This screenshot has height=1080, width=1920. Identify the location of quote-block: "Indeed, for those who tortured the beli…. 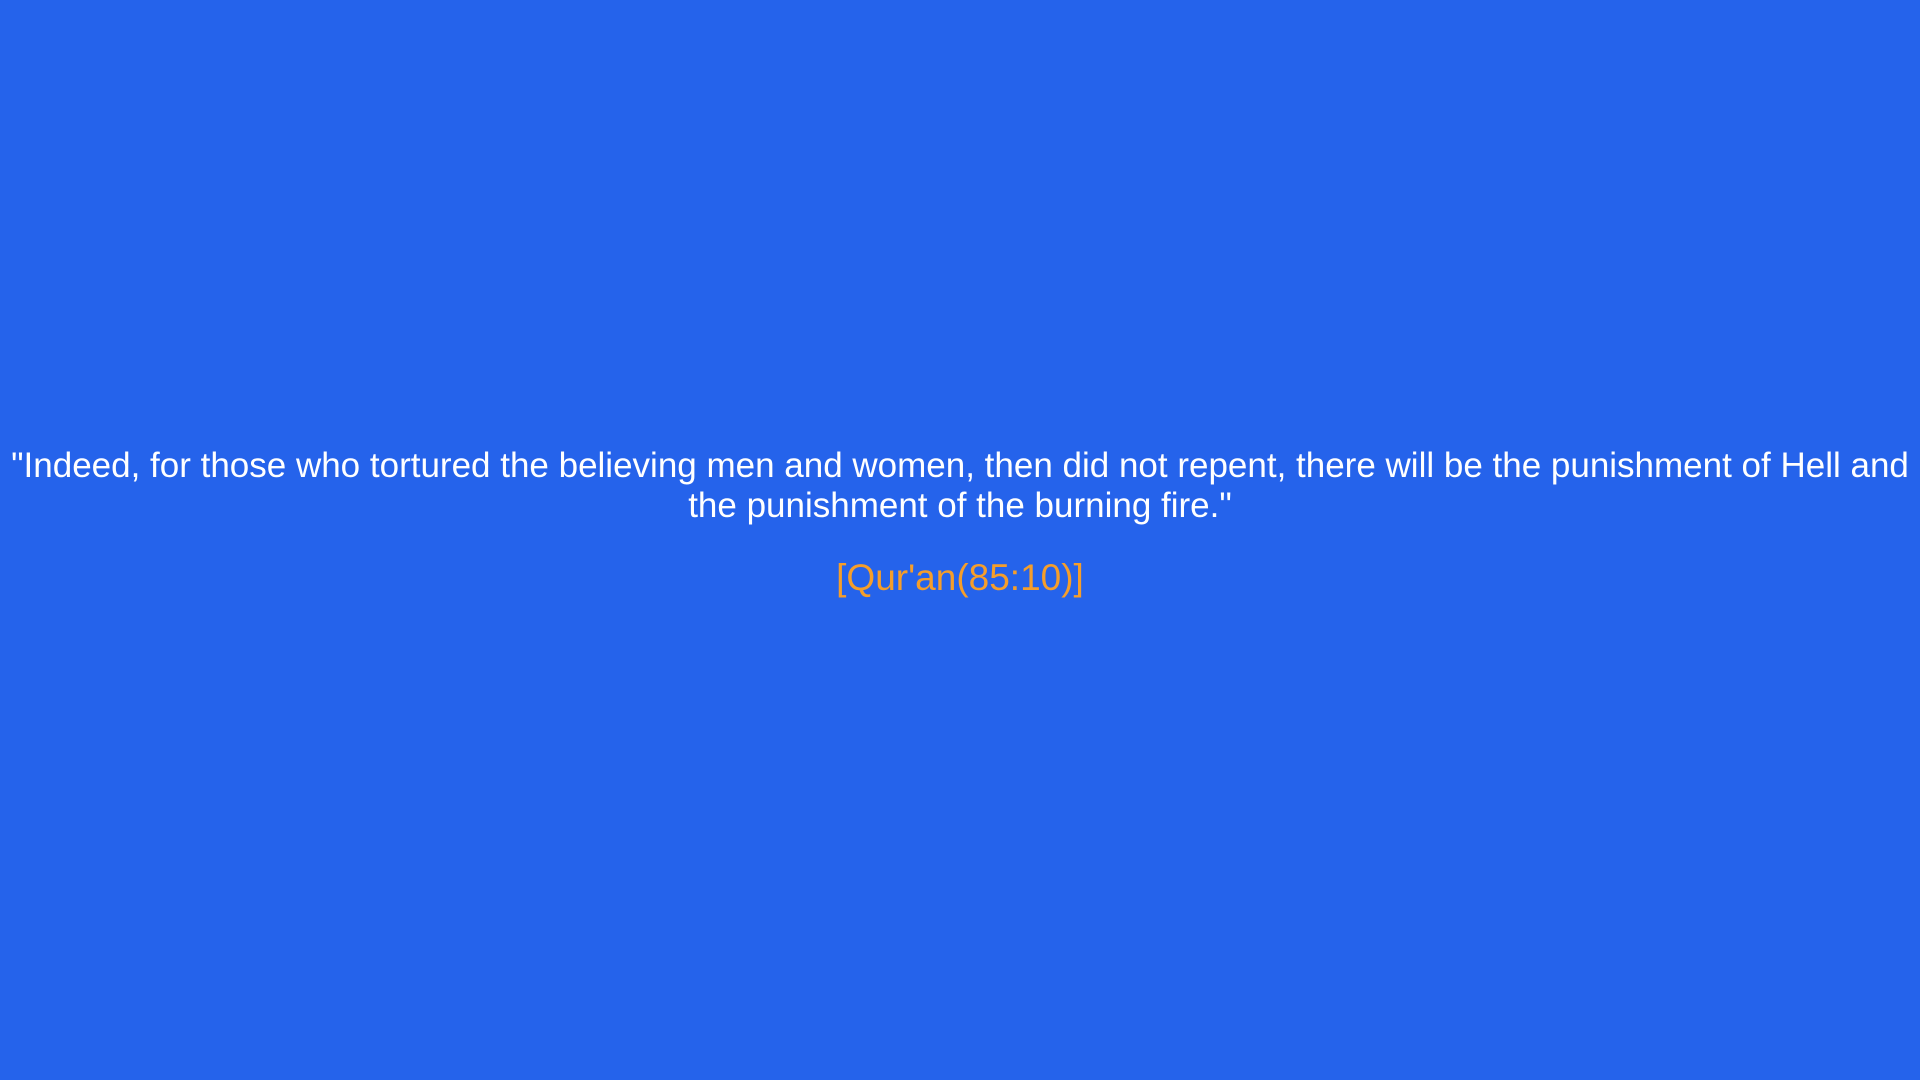
(960, 523).